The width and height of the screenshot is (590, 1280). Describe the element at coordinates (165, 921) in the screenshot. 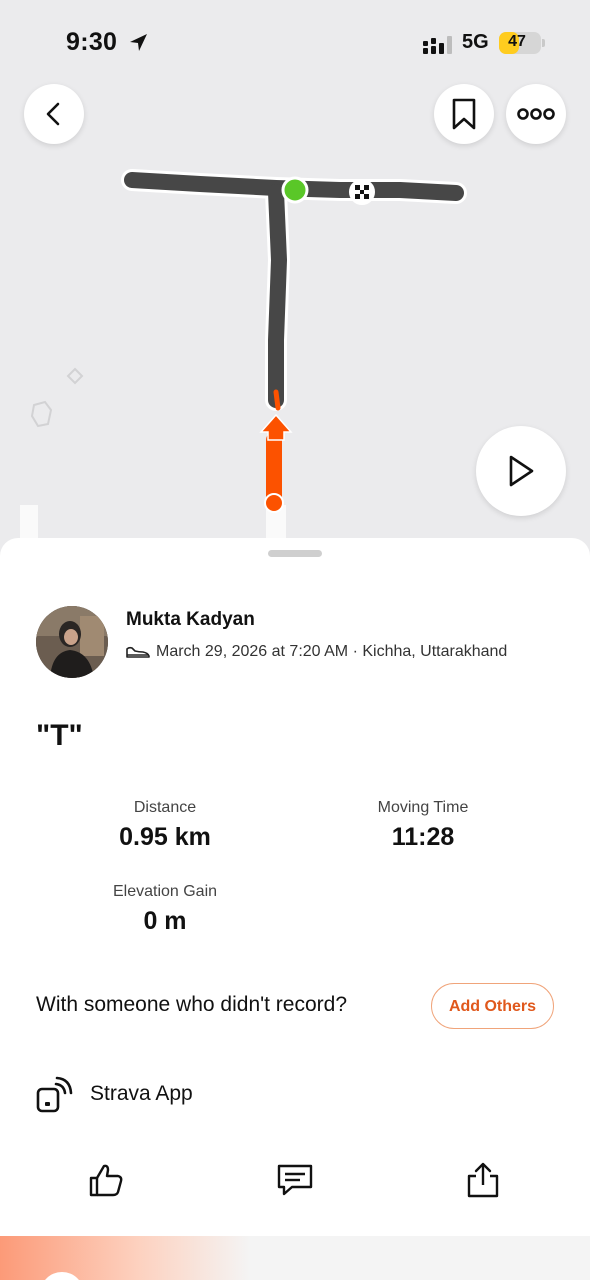

I see `stat-elevation-value: 0 m` at that location.